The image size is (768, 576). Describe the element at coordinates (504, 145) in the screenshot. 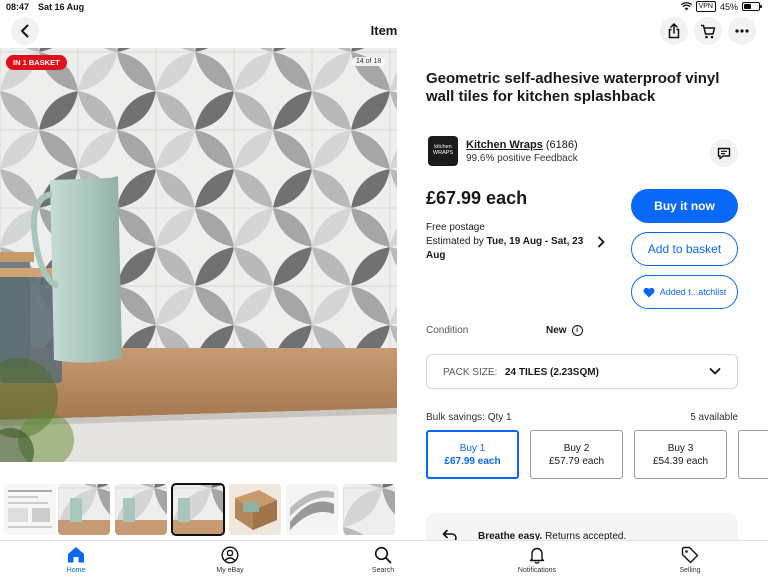

I see `seller-name-link: Kitchen Wraps` at that location.